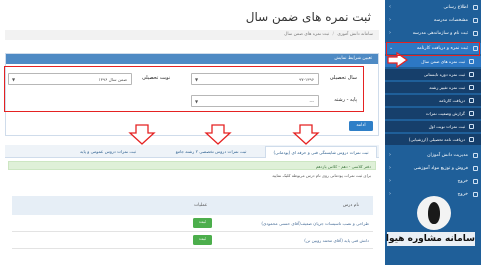 The image size is (481, 265). I want to click on table-row: دانش فنی پایه (آقای محمد رویین تن) ثبت, so click(192, 241).